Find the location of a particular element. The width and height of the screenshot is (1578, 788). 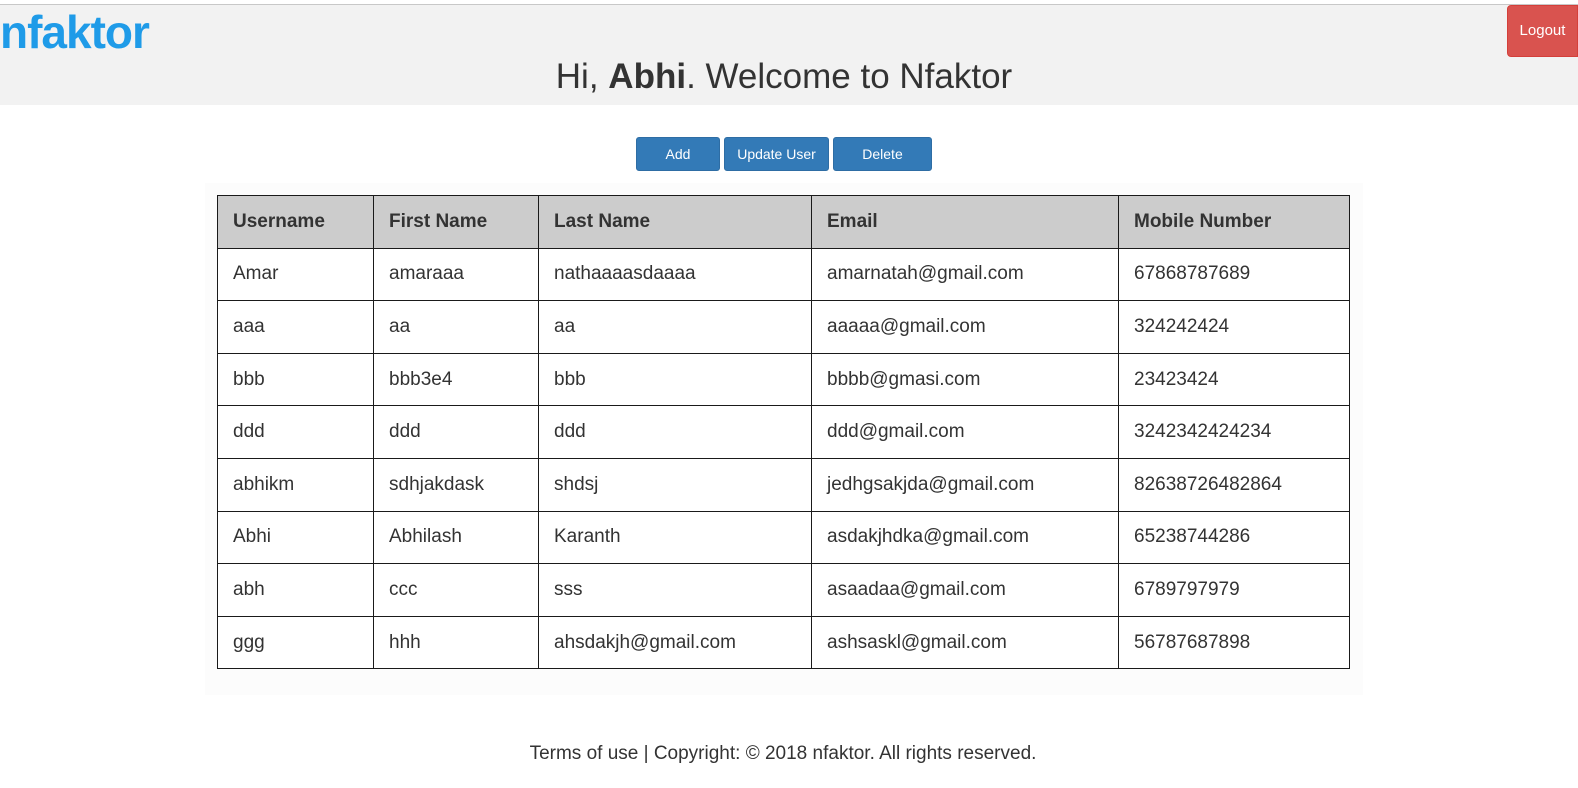

cell-email: aaaaa@gmail.com is located at coordinates (965, 327).